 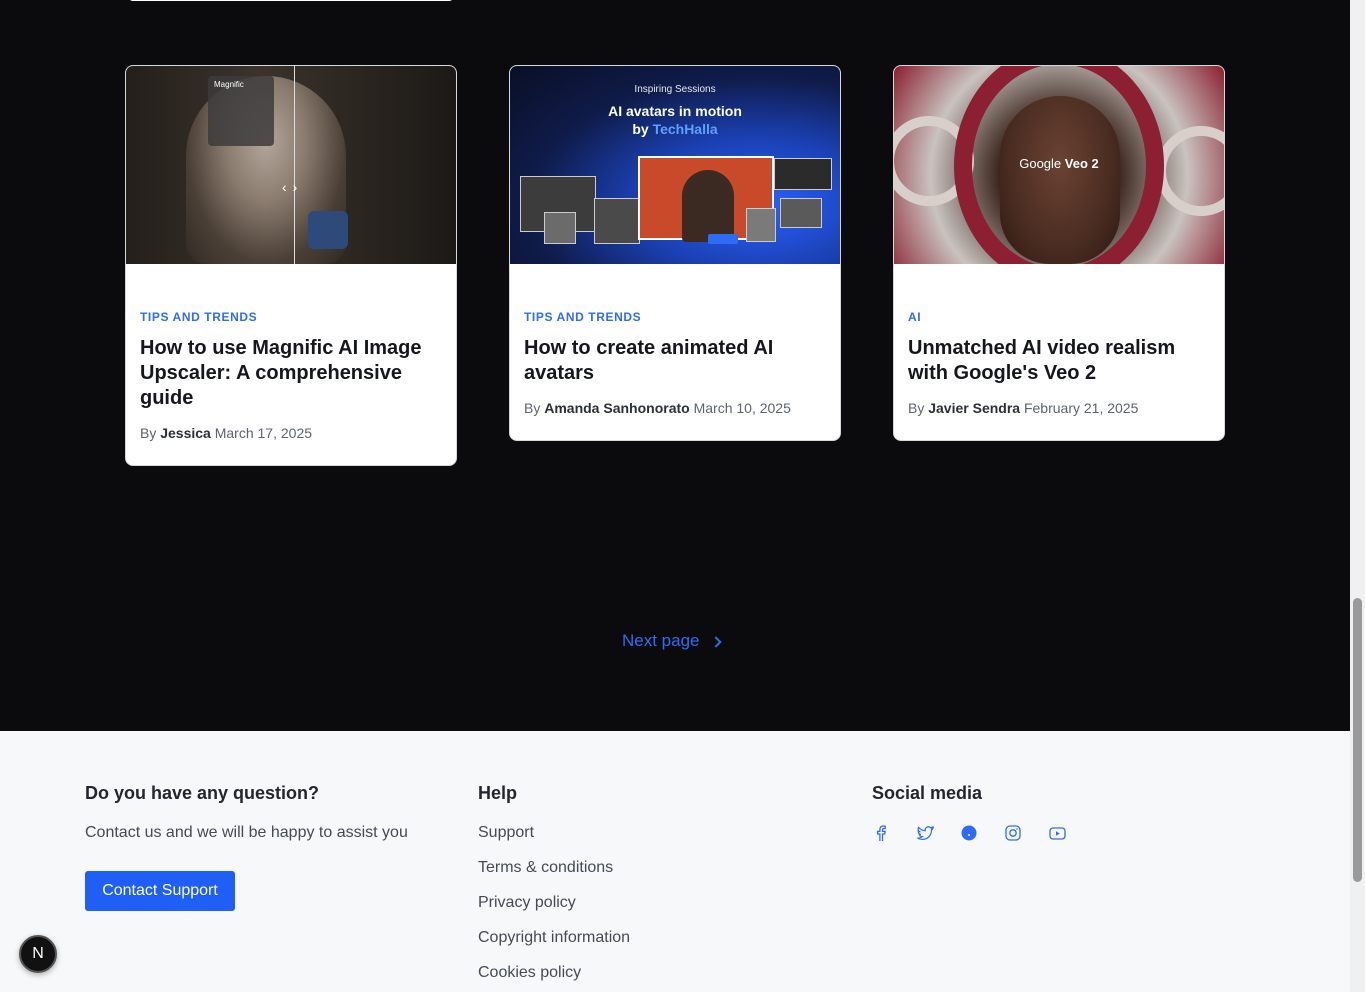 I want to click on crochet-ring, so click(x=1190, y=171).